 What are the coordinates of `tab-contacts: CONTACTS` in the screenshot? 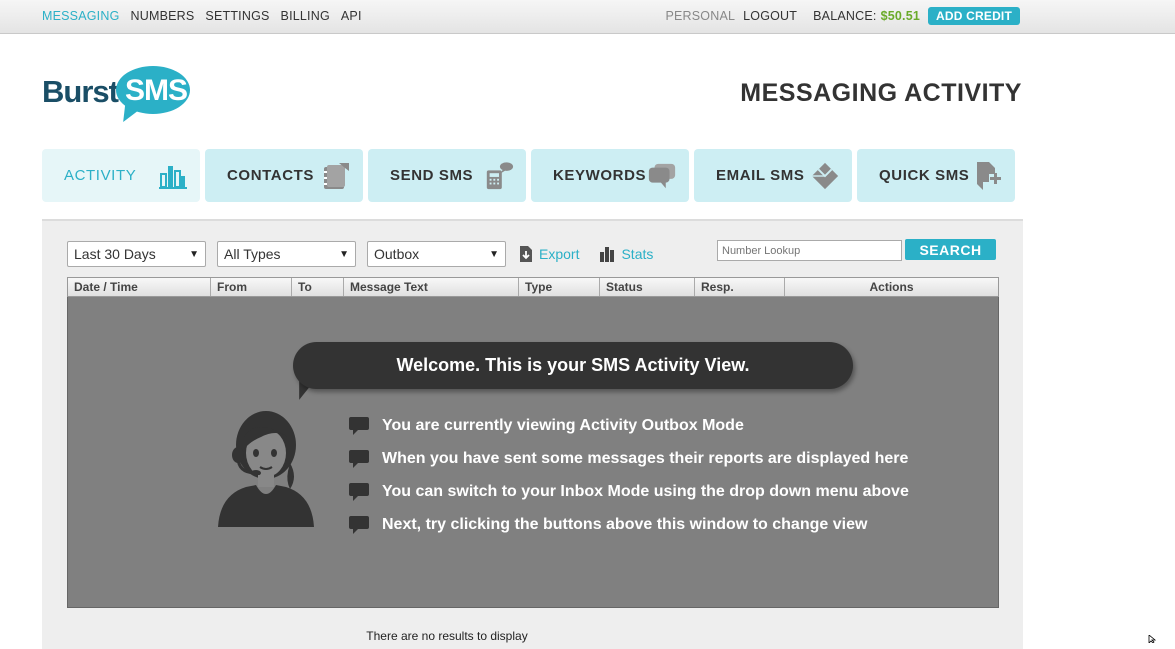 It's located at (284, 175).